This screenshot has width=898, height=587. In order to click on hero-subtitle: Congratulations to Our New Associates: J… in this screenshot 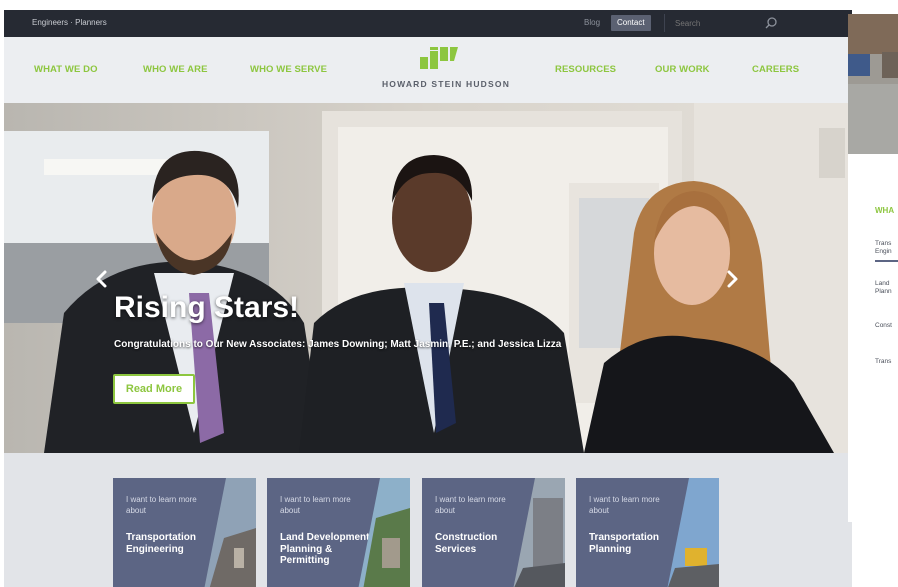, I will do `click(338, 344)`.